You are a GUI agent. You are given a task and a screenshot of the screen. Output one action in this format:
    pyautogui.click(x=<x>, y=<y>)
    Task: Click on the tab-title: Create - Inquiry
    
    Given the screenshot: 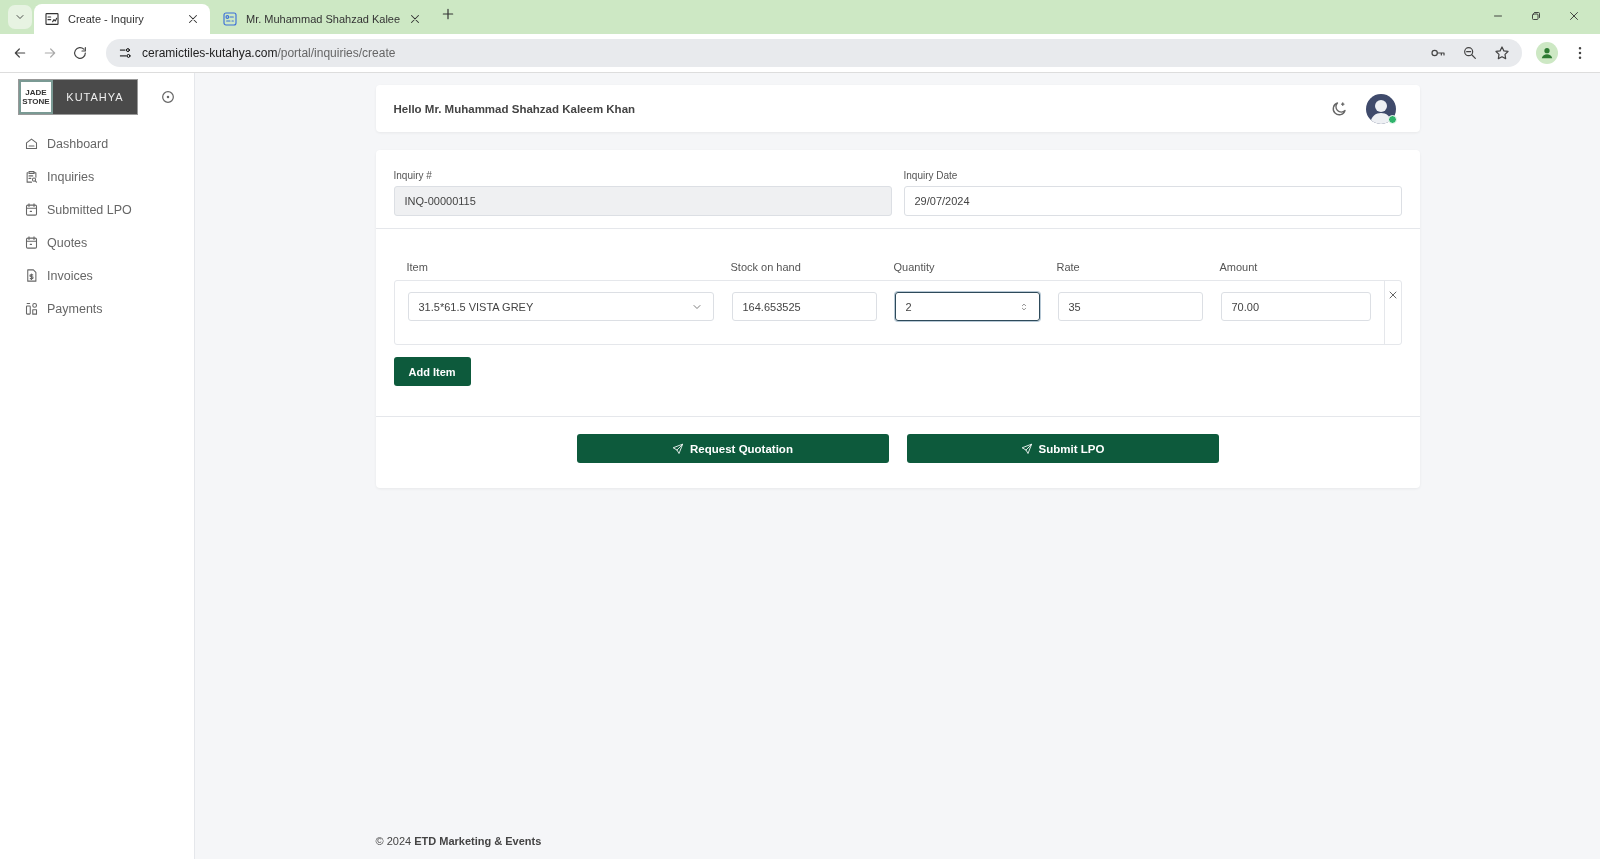 What is the action you would take?
    pyautogui.click(x=106, y=19)
    